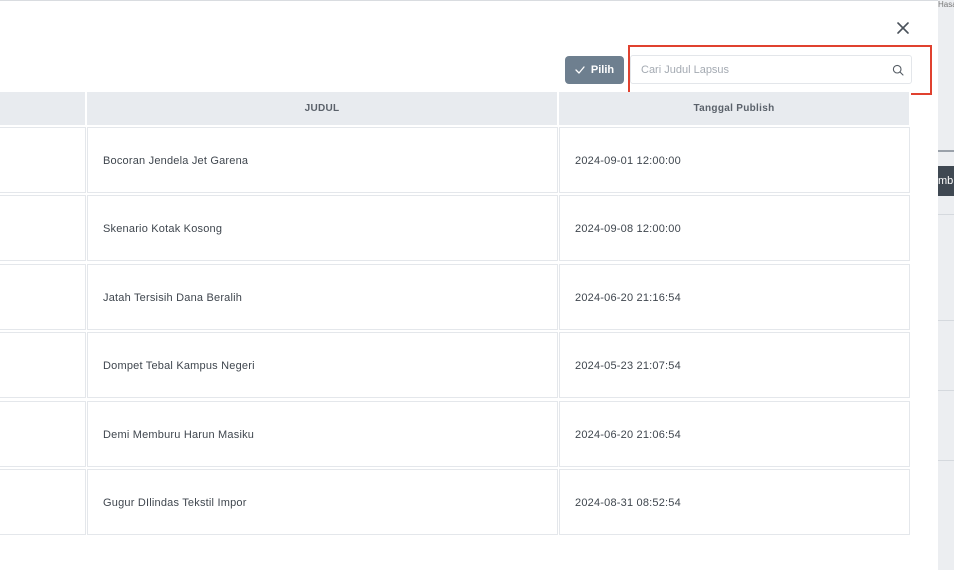  Describe the element at coordinates (734, 365) in the screenshot. I see `tanggal-cell: 2024-05-23 21:07:54` at that location.